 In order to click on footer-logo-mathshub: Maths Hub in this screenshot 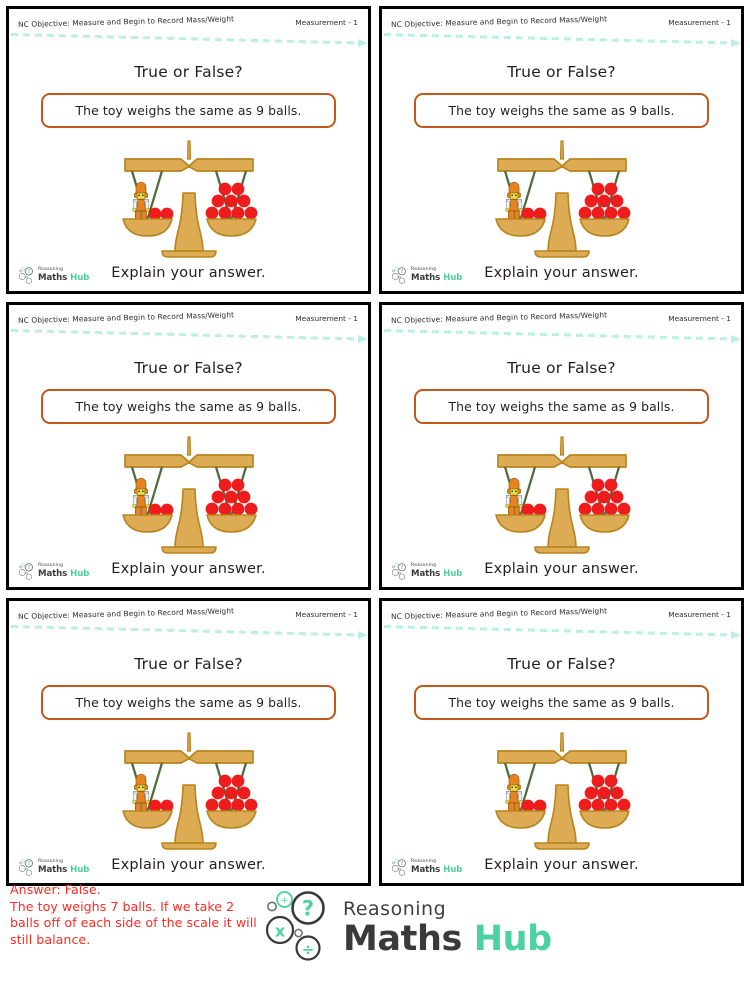, I will do `click(447, 938)`.